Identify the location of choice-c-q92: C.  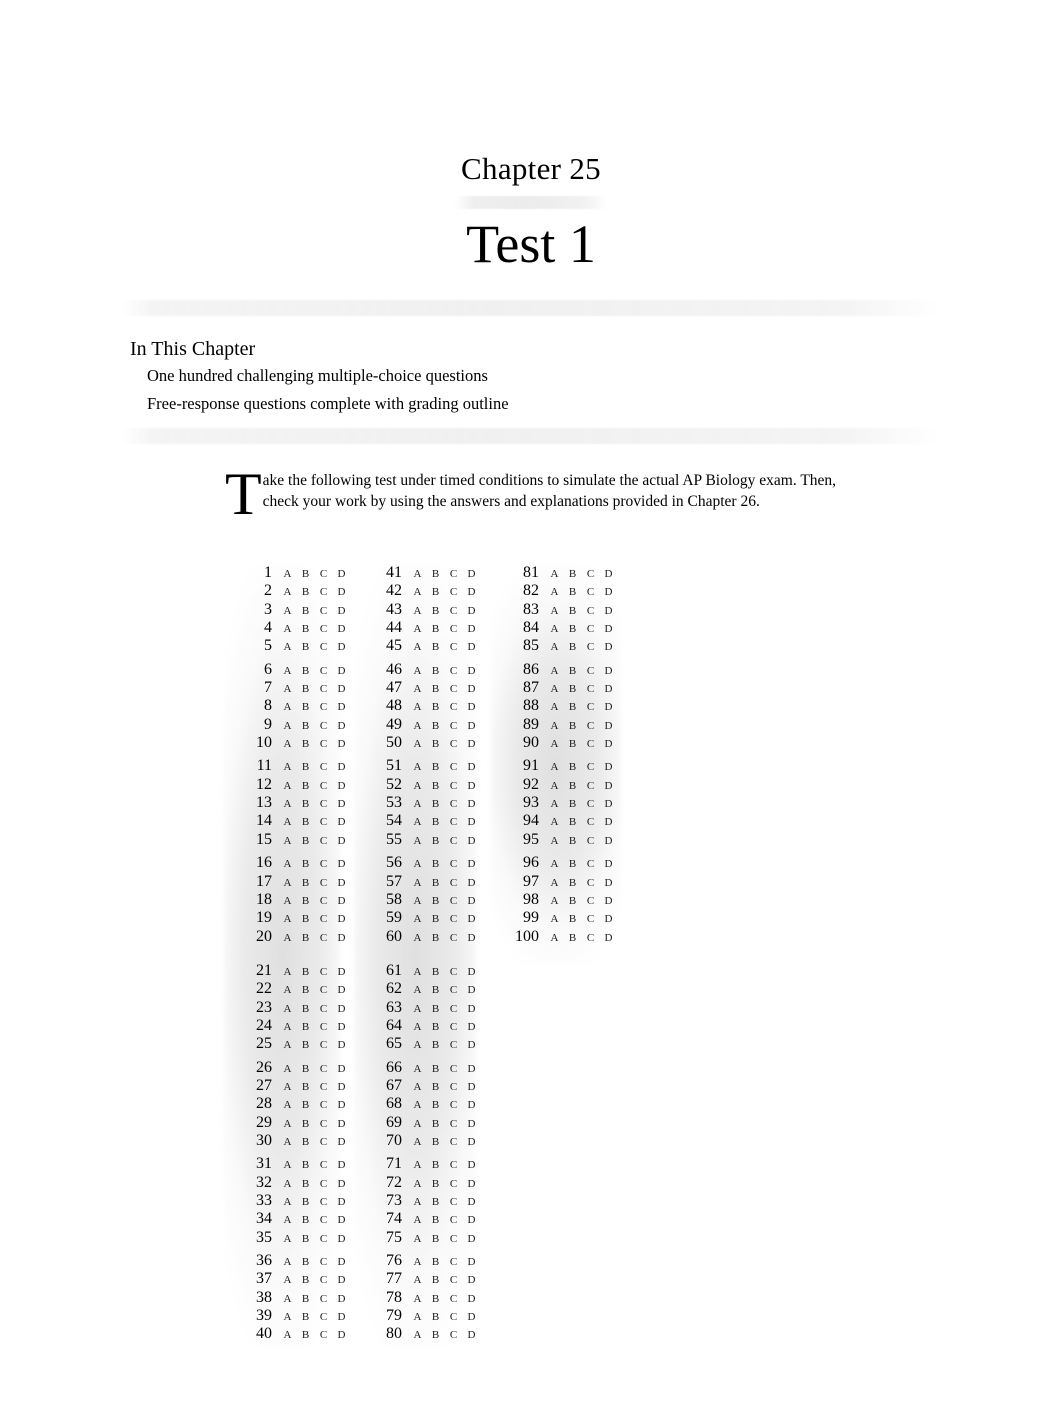
(590, 786).